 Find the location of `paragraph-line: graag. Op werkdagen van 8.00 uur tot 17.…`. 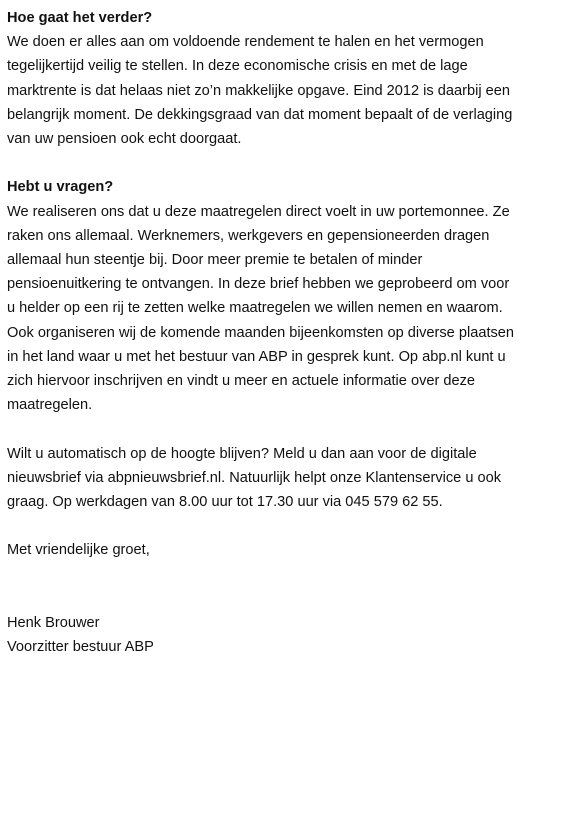

paragraph-line: graag. Op werkdagen van 8.00 uur tot 17.… is located at coordinates (225, 502).